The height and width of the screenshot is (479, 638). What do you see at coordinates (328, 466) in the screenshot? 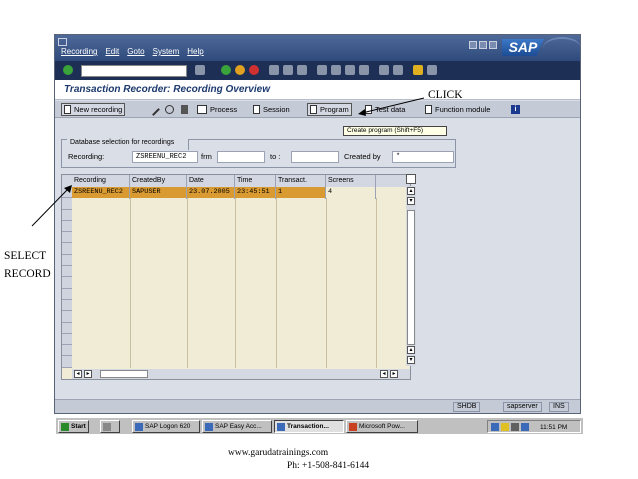
I see `footer-phone: Ph: +1-508-841-6144` at bounding box center [328, 466].